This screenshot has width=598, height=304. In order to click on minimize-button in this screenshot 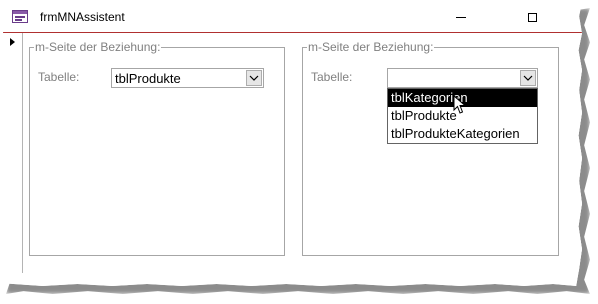, I will do `click(461, 17)`.